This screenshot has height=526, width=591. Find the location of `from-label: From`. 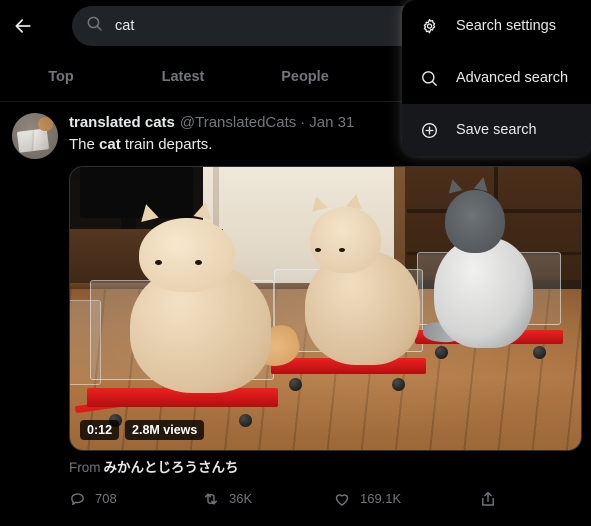

from-label: From is located at coordinates (85, 467).